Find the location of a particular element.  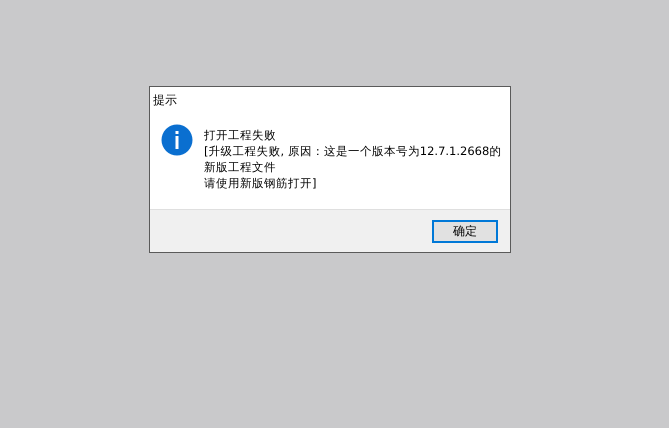

message-text: 新版工程文件 is located at coordinates (240, 167).